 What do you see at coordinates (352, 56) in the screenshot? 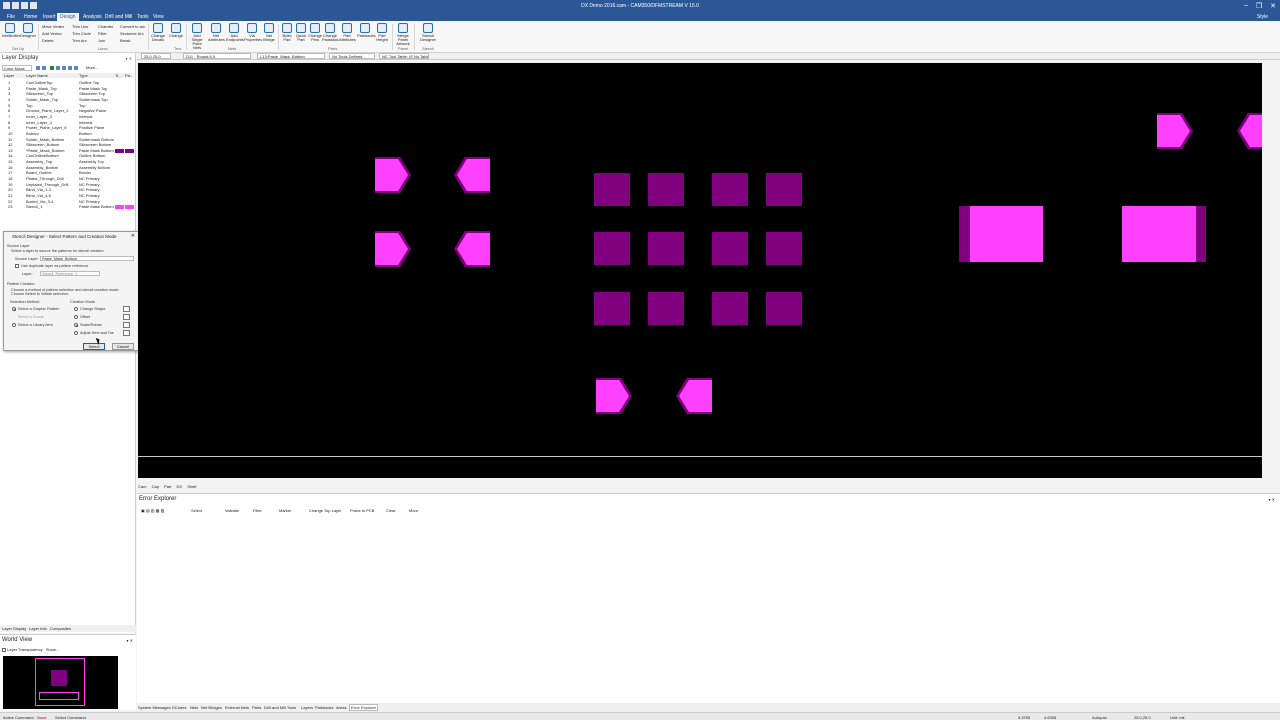
I see `tool-select: No Tools Defined` at bounding box center [352, 56].